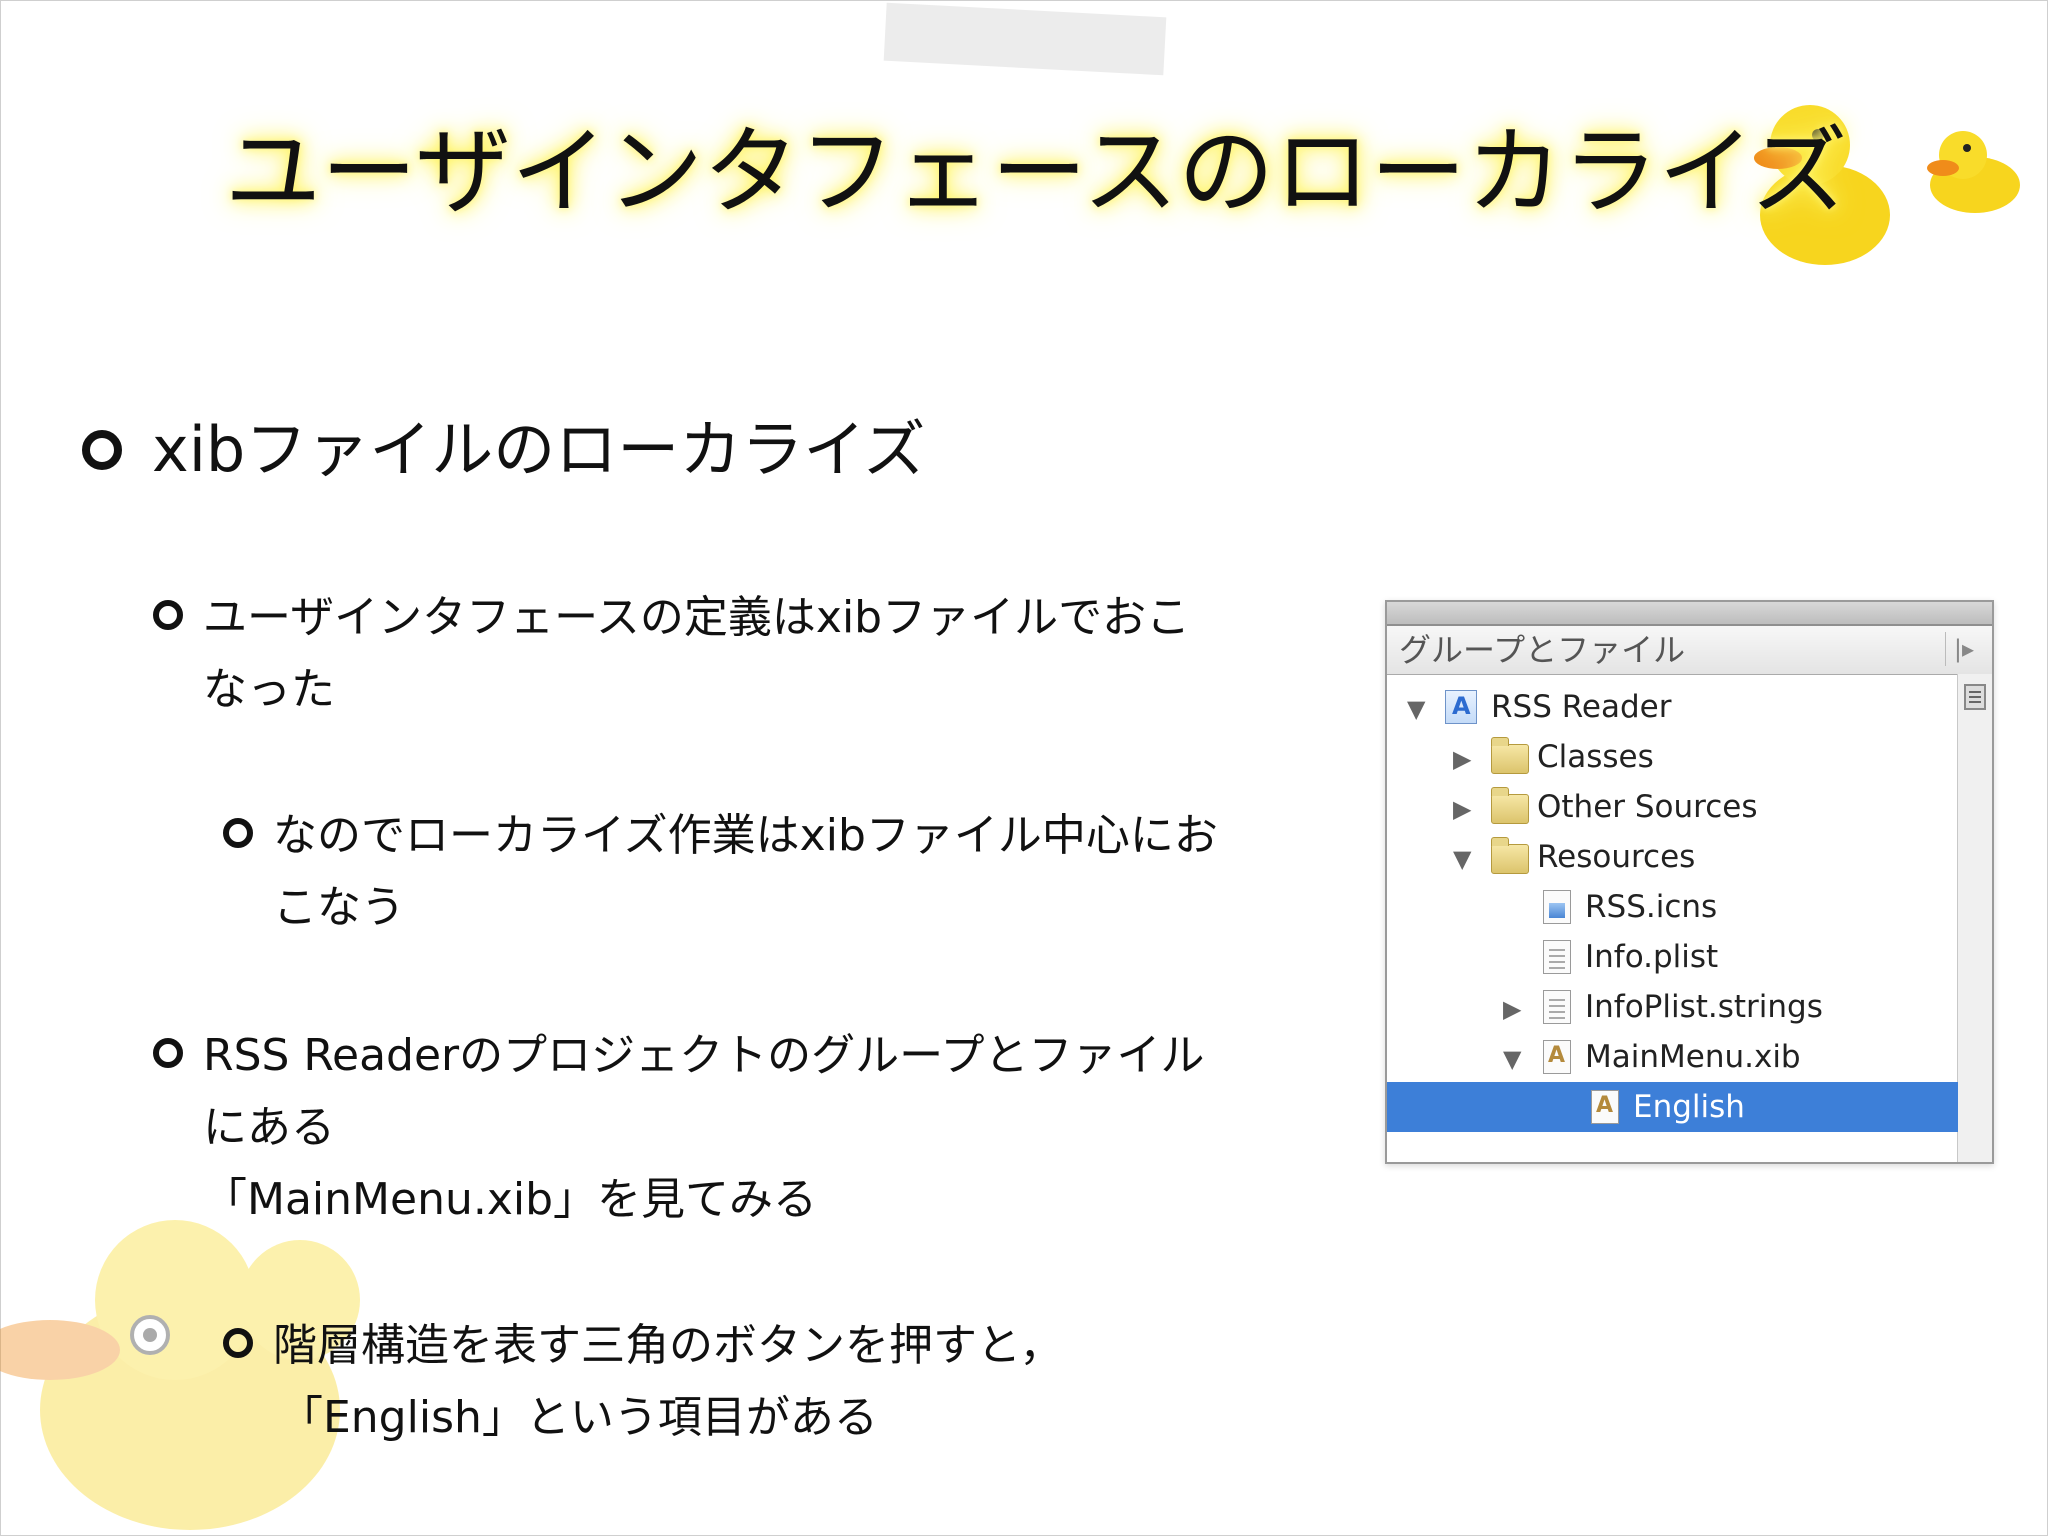 The width and height of the screenshot is (2048, 1536). I want to click on tree-row-label: MainMenu.xib, so click(1693, 1057).